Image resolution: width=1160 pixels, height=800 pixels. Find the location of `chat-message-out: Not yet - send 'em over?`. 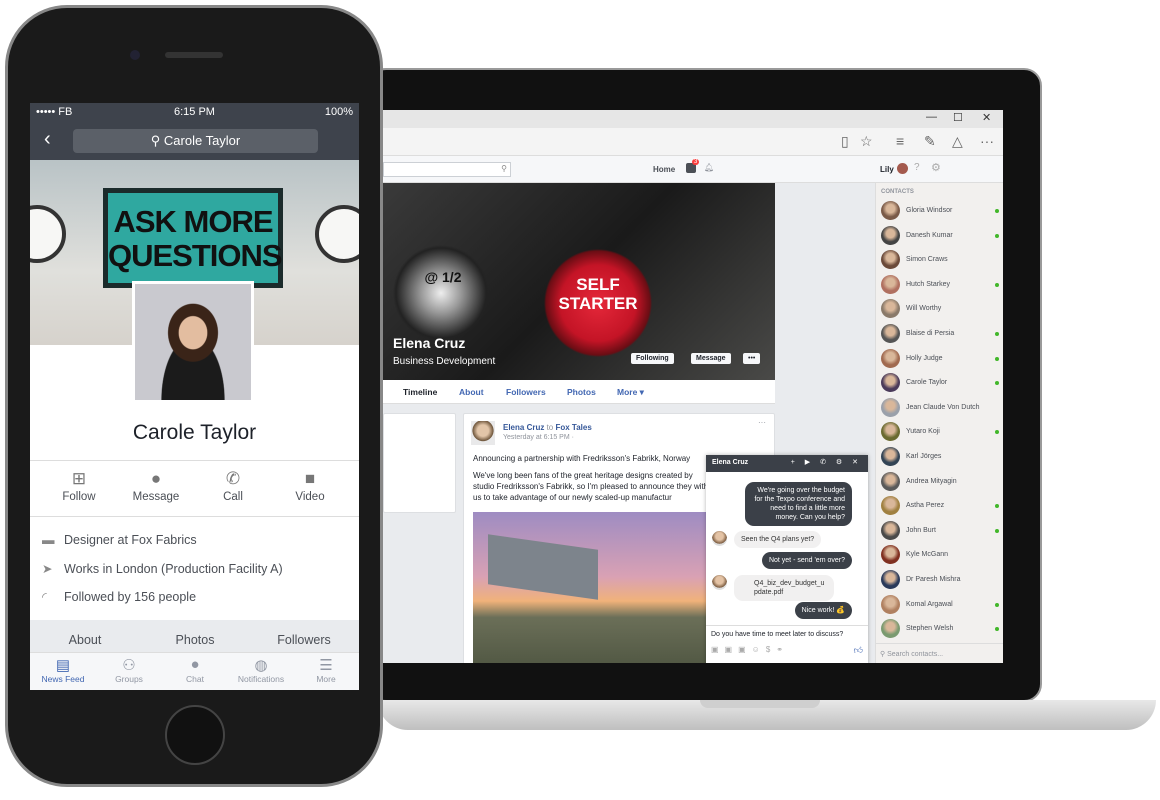

chat-message-out: Not yet - send 'em over? is located at coordinates (806, 560).